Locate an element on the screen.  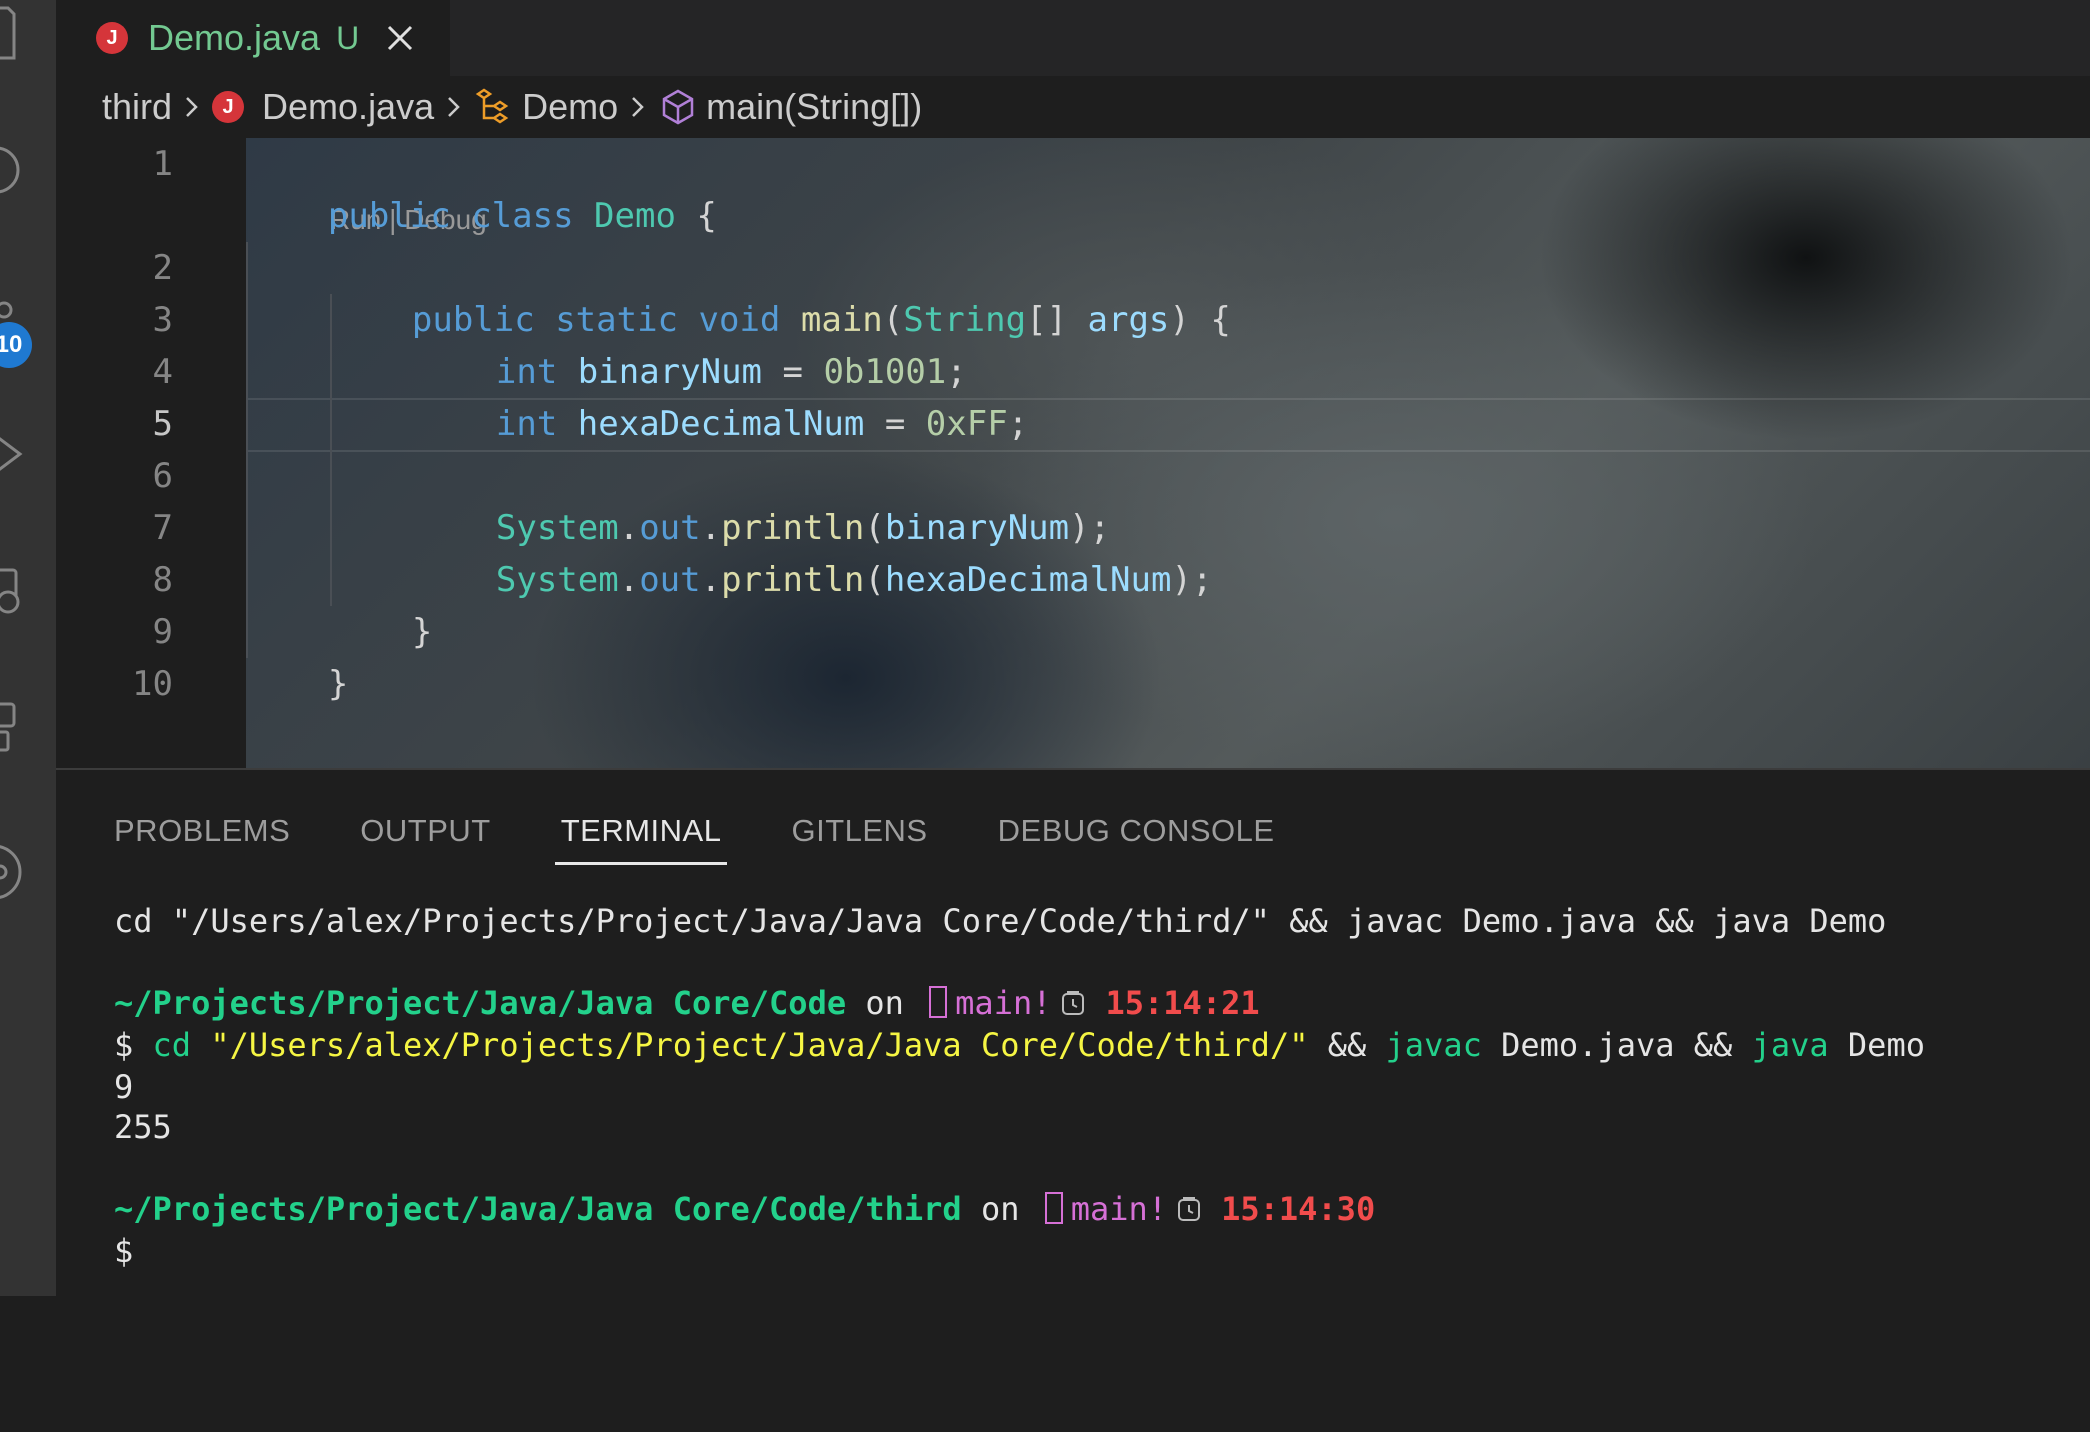
explorer-icon is located at coordinates (28, 30).